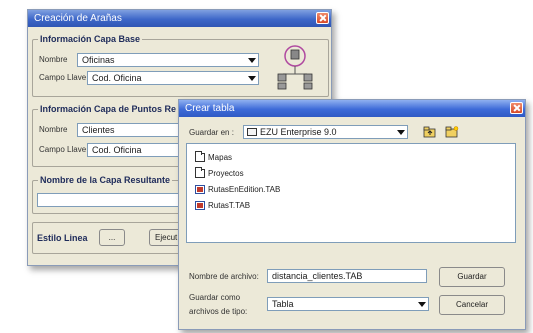 The height and width of the screenshot is (333, 533). I want to click on guardar-button: Guardar, so click(472, 277).